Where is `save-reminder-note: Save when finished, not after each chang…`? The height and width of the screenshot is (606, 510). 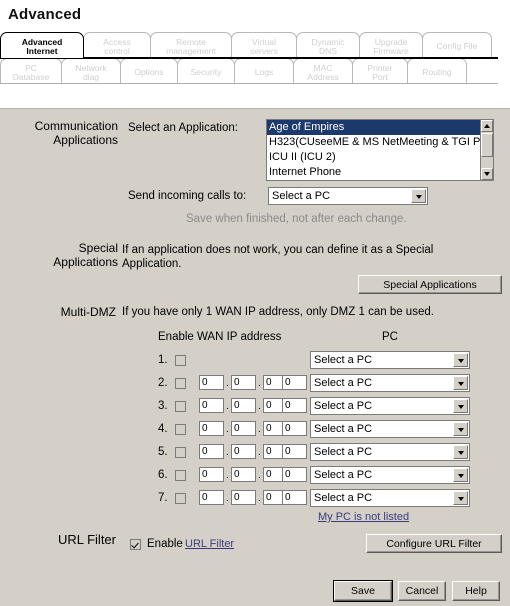 save-reminder-note: Save when finished, not after each chang… is located at coordinates (296, 219).